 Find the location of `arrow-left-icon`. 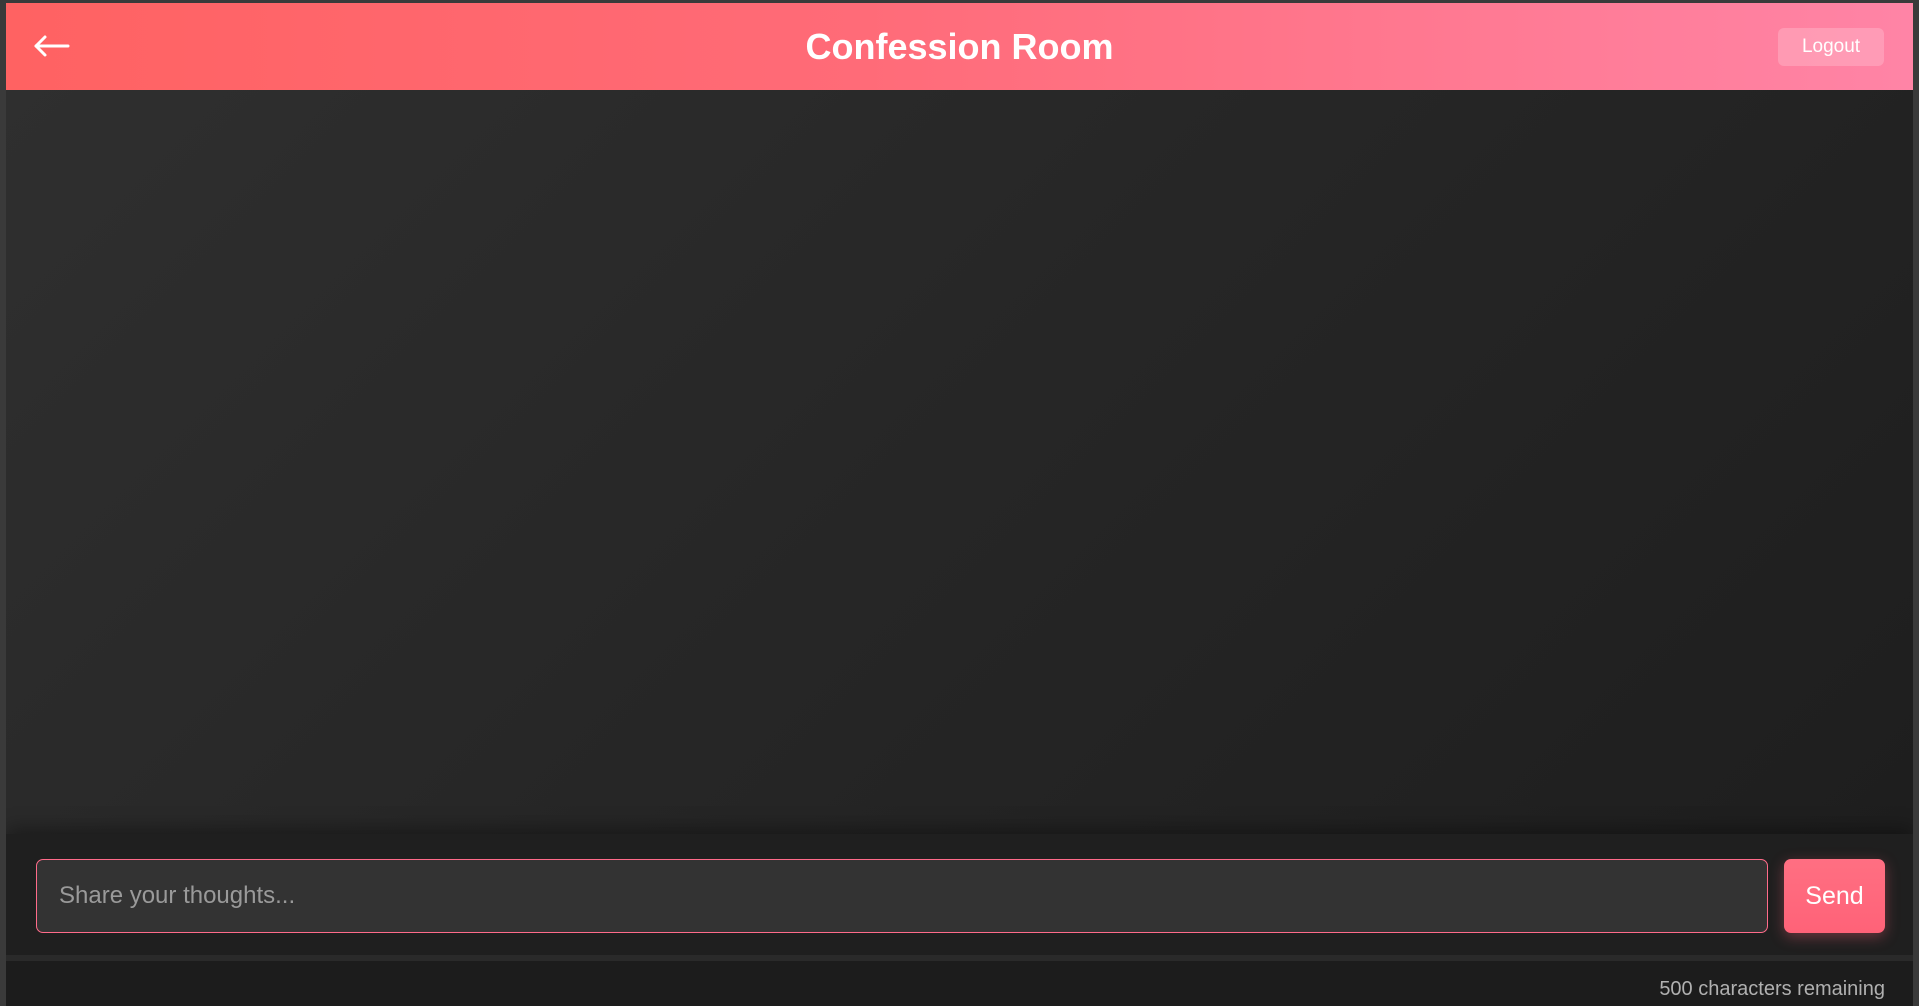

arrow-left-icon is located at coordinates (60, 45).